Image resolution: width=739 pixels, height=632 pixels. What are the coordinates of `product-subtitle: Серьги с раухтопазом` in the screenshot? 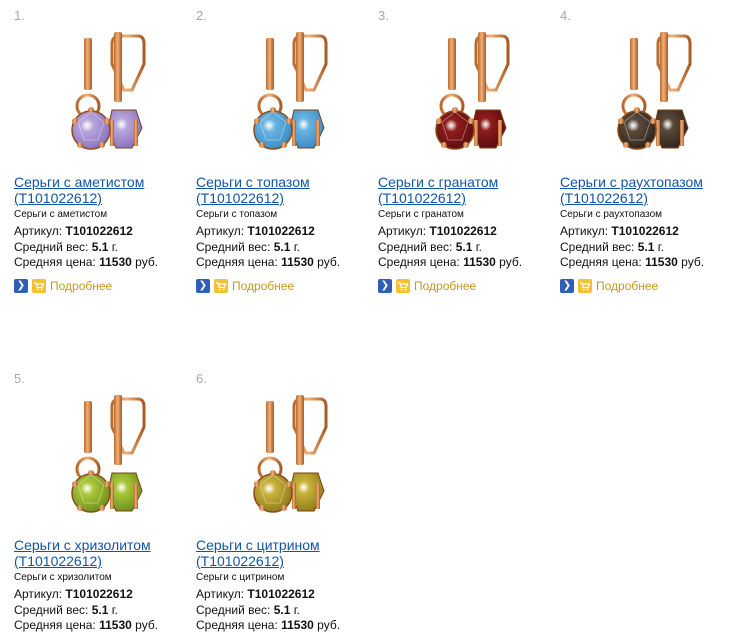 It's located at (611, 214).